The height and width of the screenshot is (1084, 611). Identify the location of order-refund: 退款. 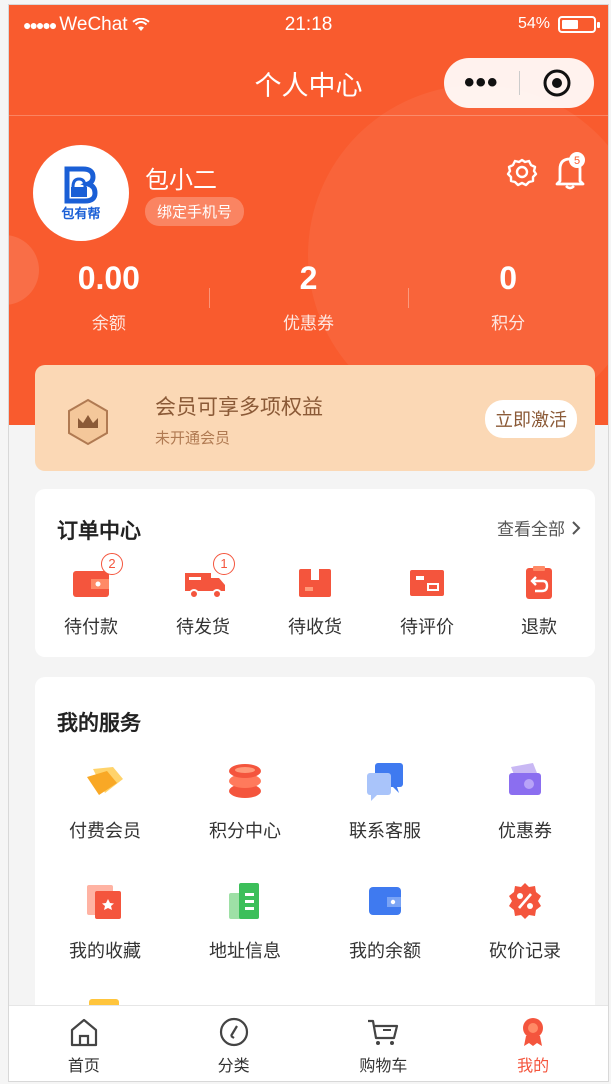
(539, 602).